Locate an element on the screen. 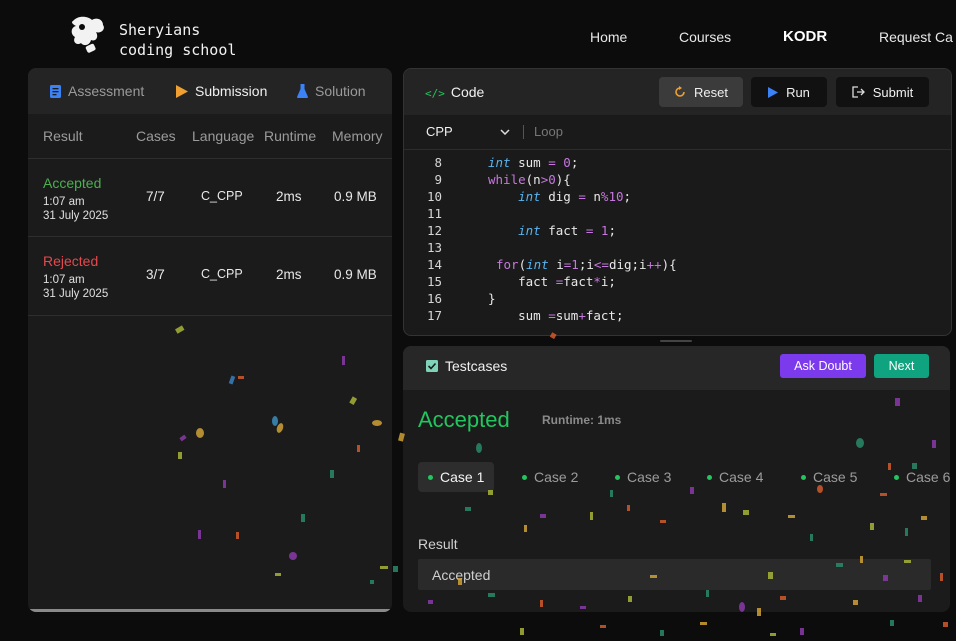 The width and height of the screenshot is (956, 641). nav-kodr: KODR is located at coordinates (805, 36).